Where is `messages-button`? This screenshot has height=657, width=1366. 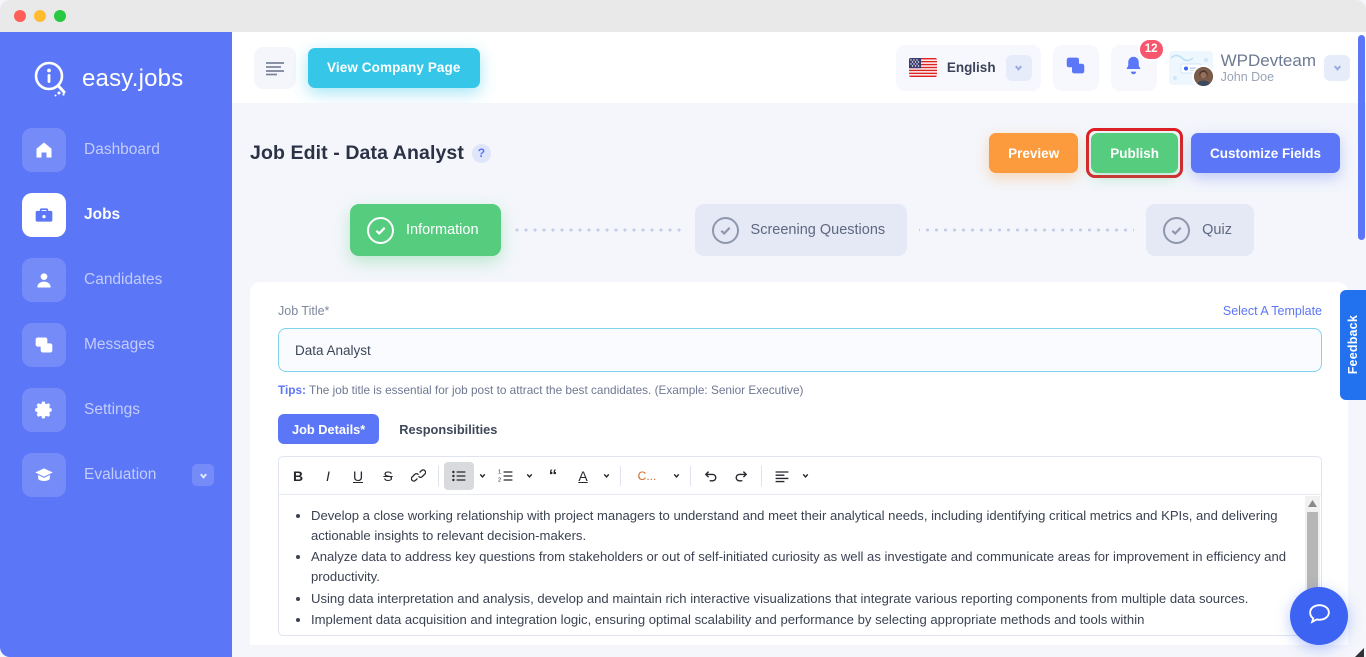 messages-button is located at coordinates (1075, 67).